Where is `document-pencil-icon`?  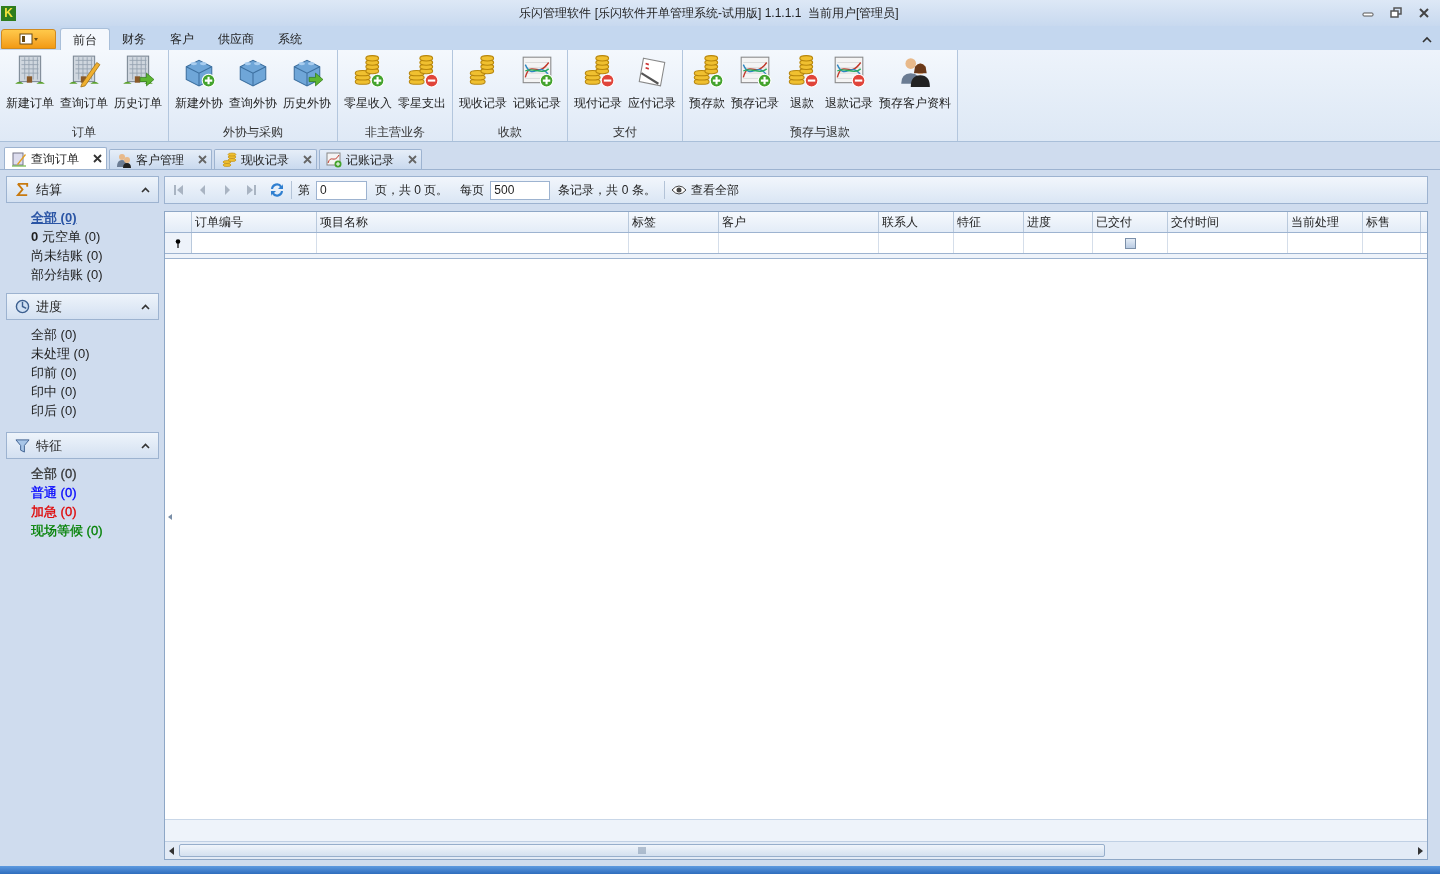 document-pencil-icon is located at coordinates (19, 158).